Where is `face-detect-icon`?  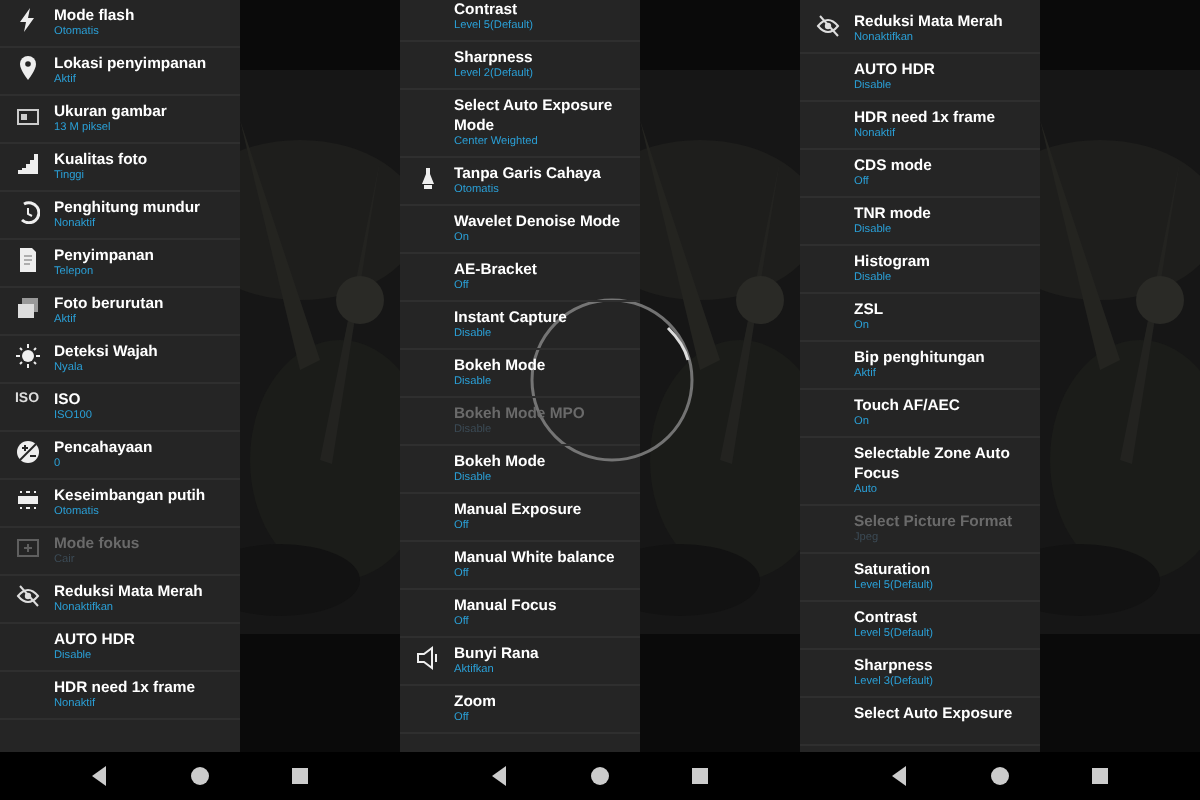 face-detect-icon is located at coordinates (27, 356).